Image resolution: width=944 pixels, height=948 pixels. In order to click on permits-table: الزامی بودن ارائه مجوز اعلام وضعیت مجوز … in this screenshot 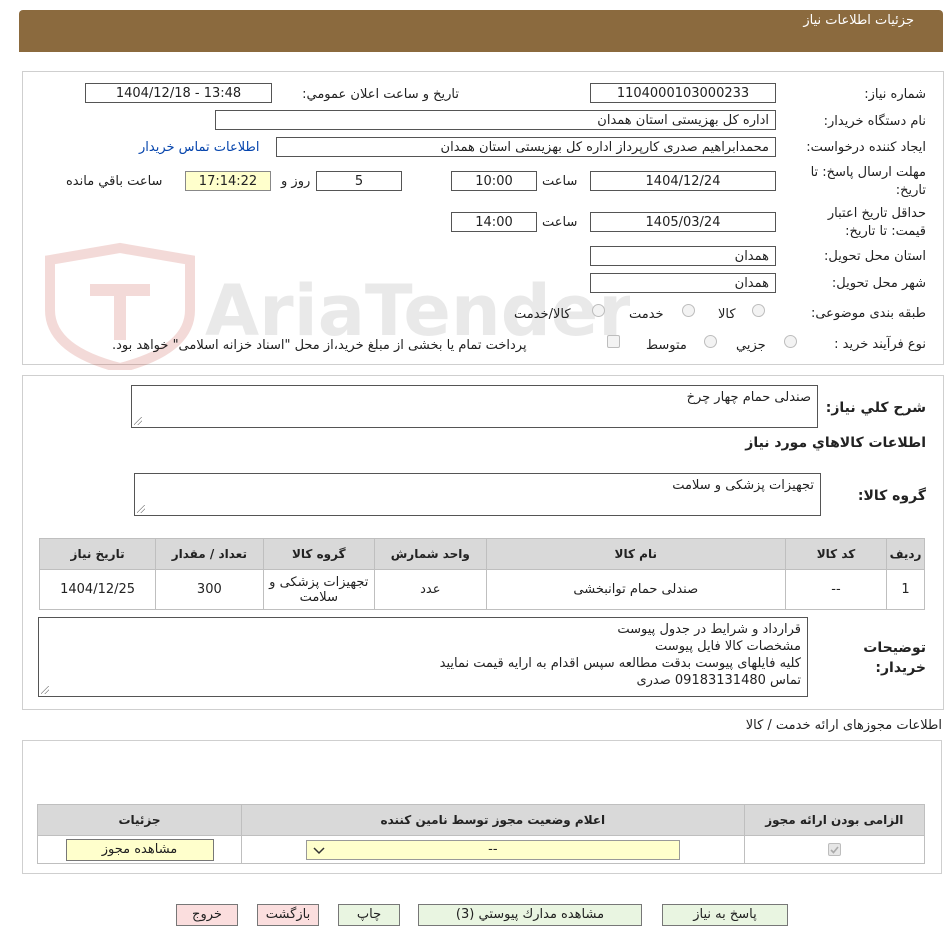, I will do `click(481, 834)`.